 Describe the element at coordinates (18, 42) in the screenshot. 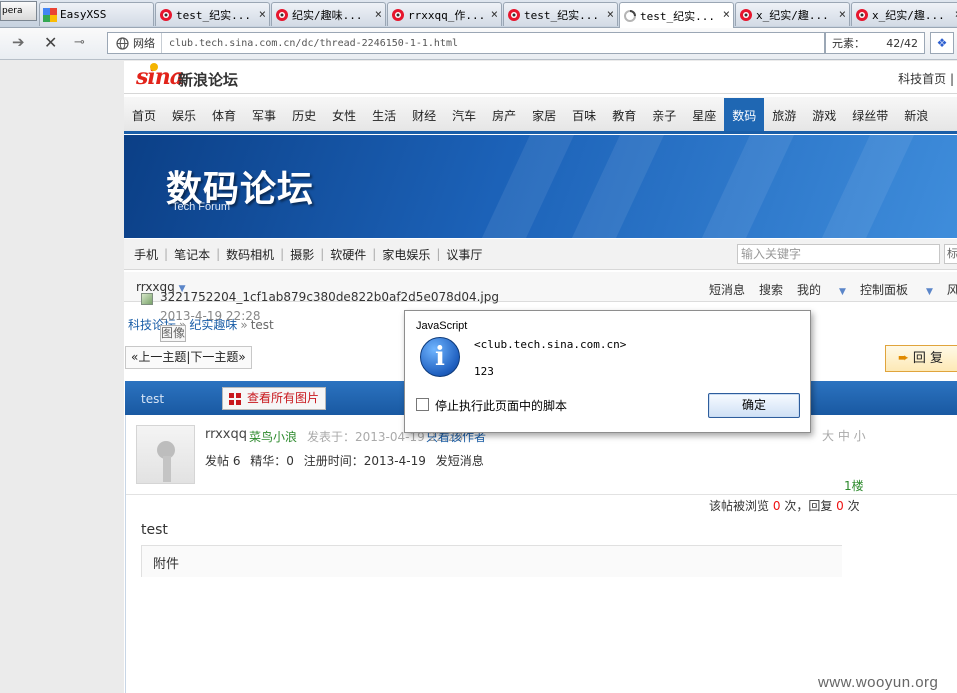

I see `forward-arrow-icon: ➔` at that location.